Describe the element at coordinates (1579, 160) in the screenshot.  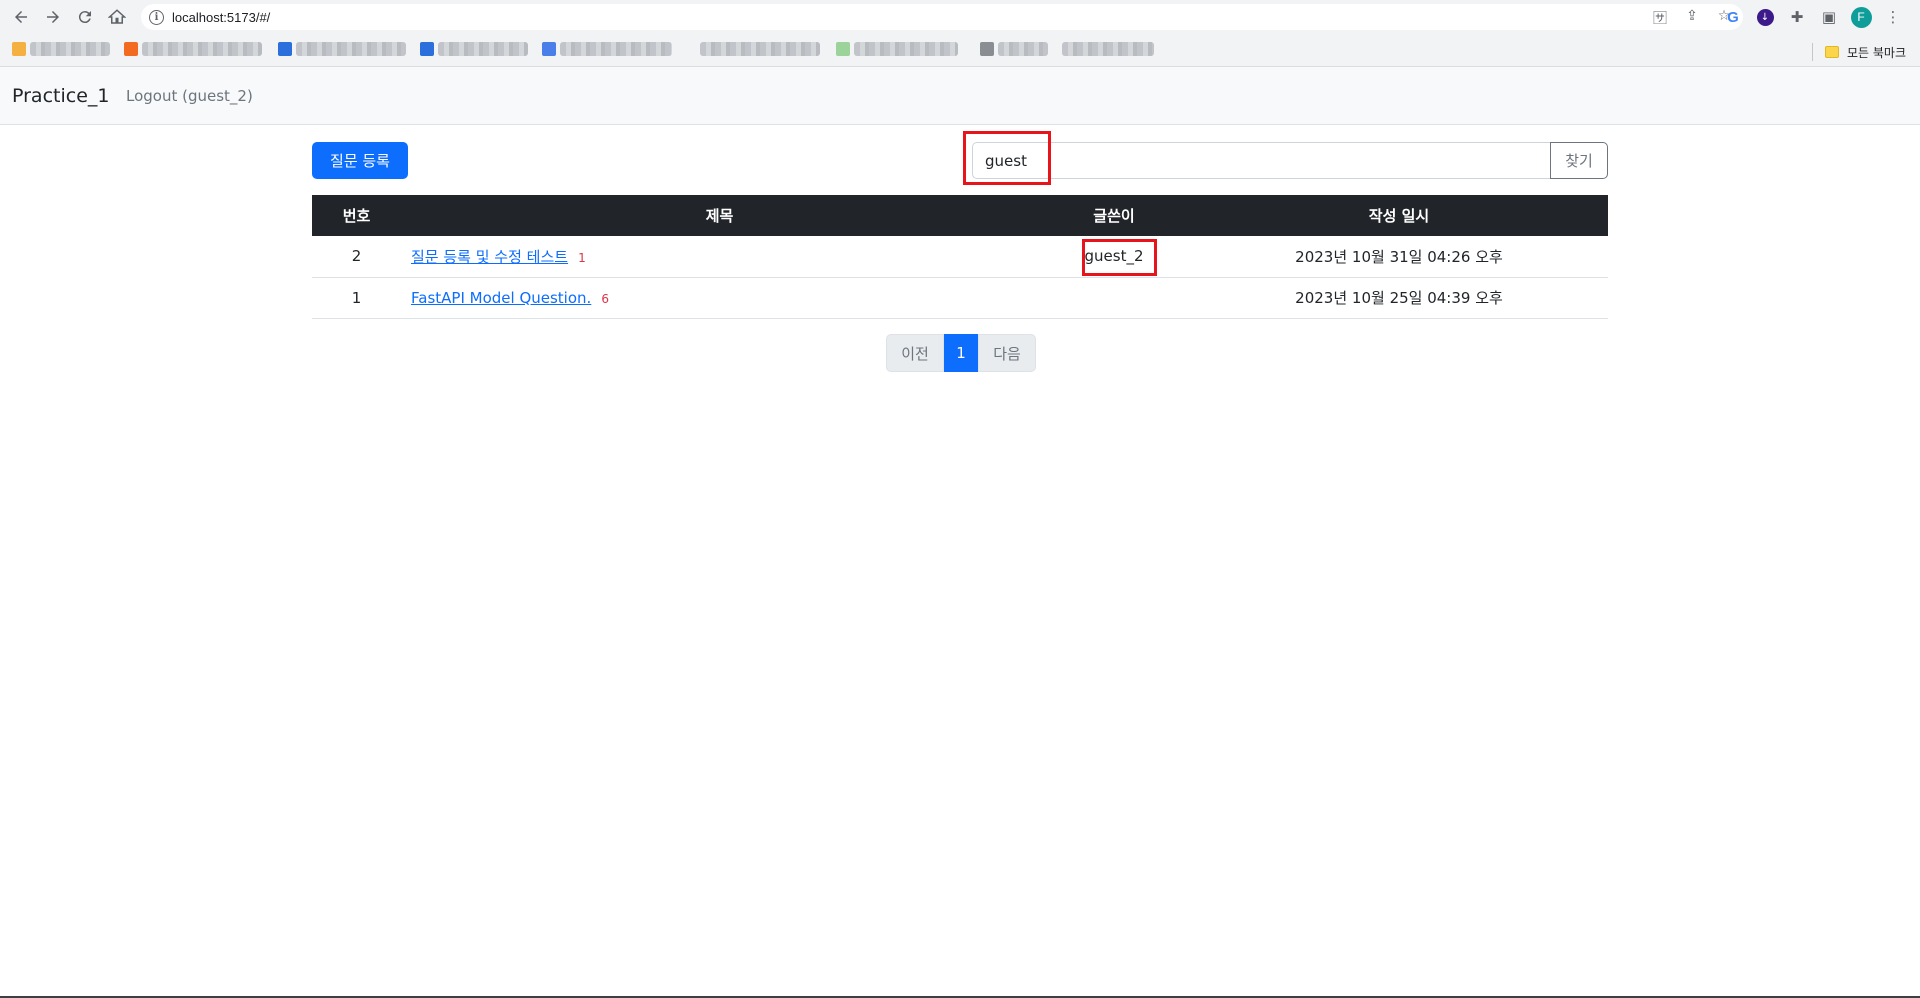
I see `search-button: 찾기` at that location.